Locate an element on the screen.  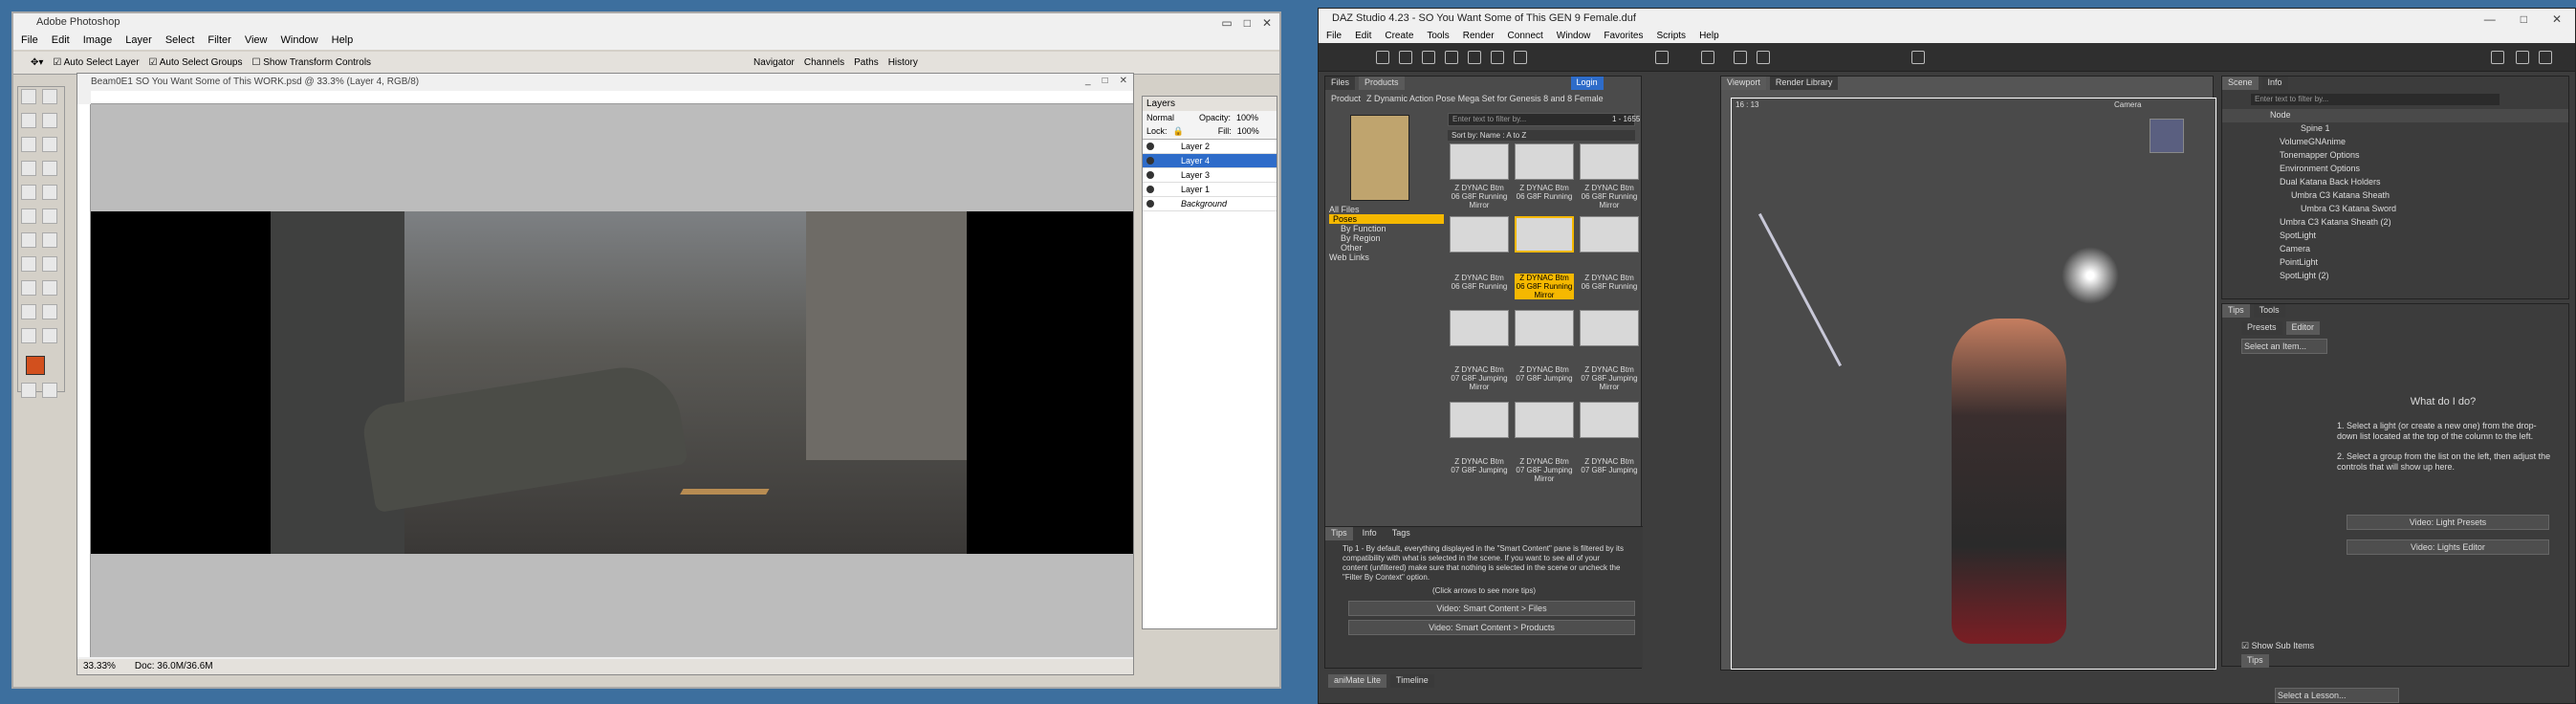
tab-scene: Scene is located at coordinates (2240, 83).